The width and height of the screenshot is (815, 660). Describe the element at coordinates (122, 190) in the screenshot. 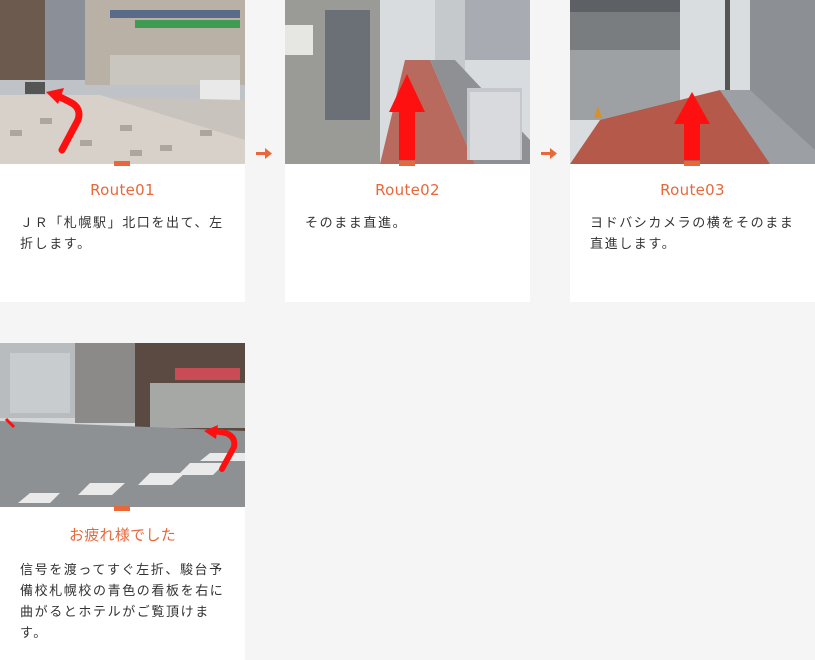

I see `route-title: Route01` at that location.